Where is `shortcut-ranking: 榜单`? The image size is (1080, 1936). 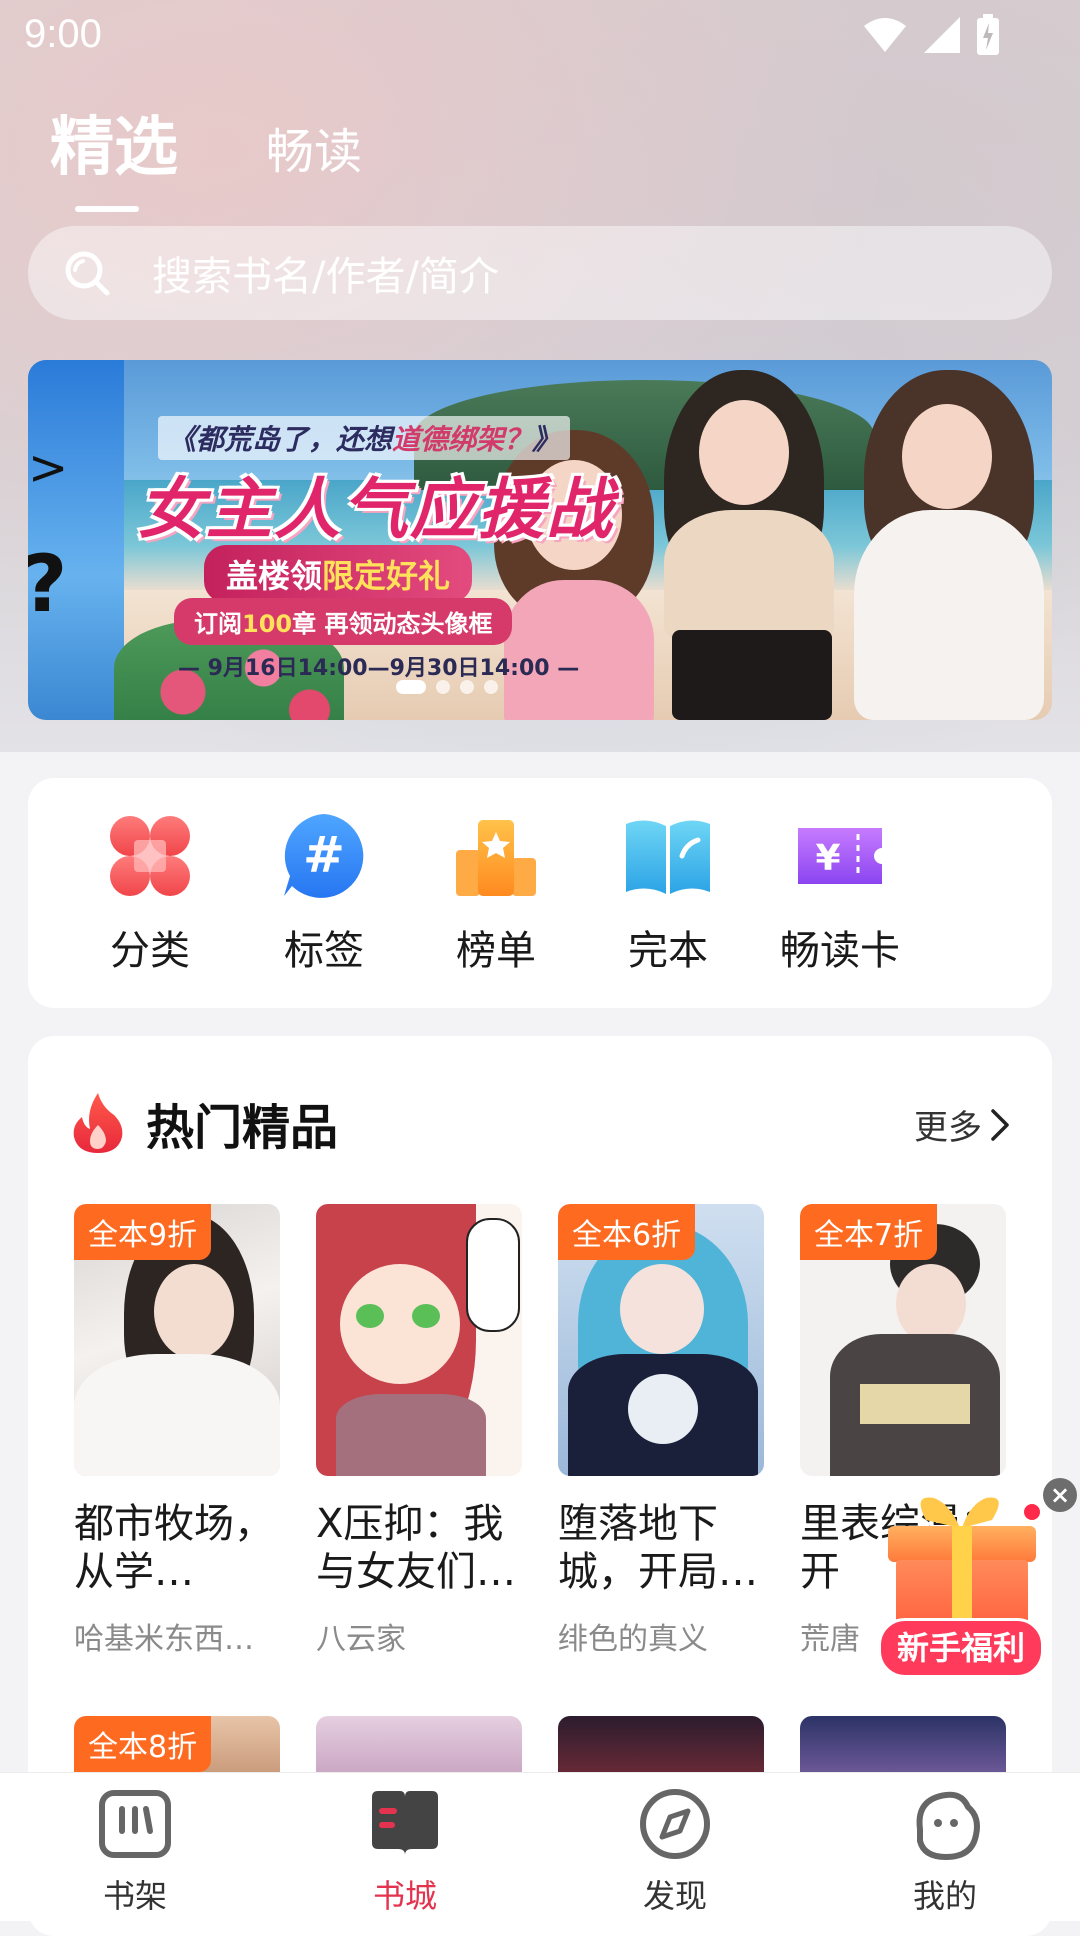
shortcut-ranking: 榜单 is located at coordinates (496, 893).